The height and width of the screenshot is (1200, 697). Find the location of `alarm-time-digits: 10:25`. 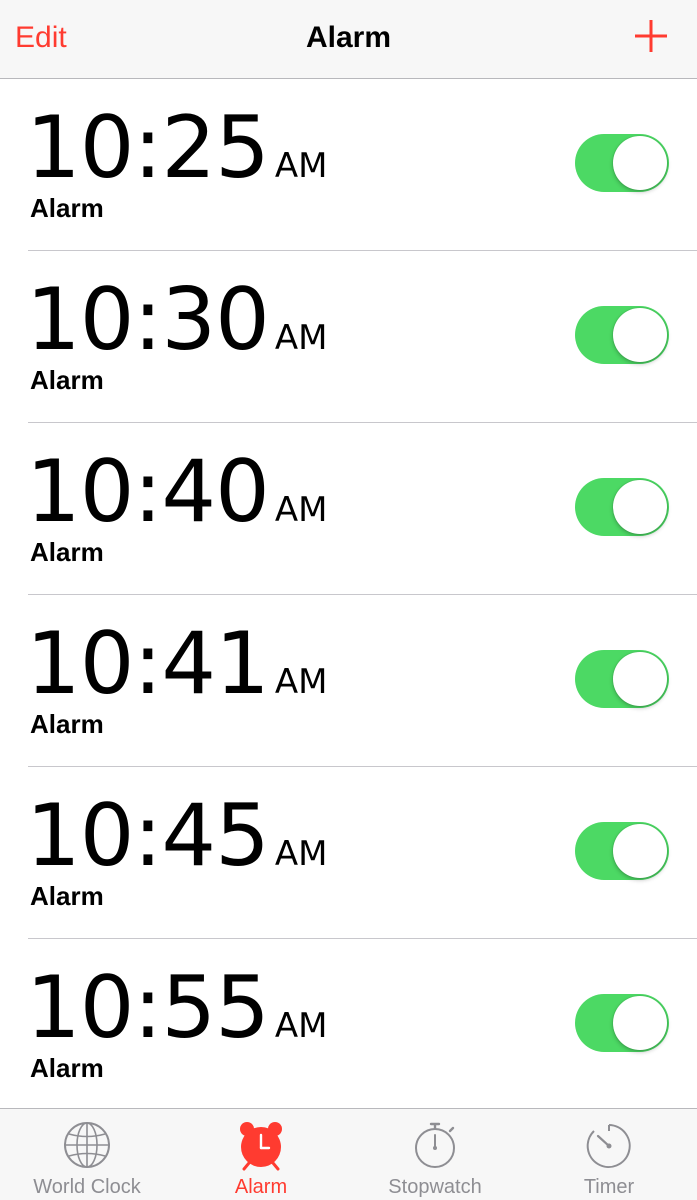

alarm-time-digits: 10:25 is located at coordinates (148, 148).